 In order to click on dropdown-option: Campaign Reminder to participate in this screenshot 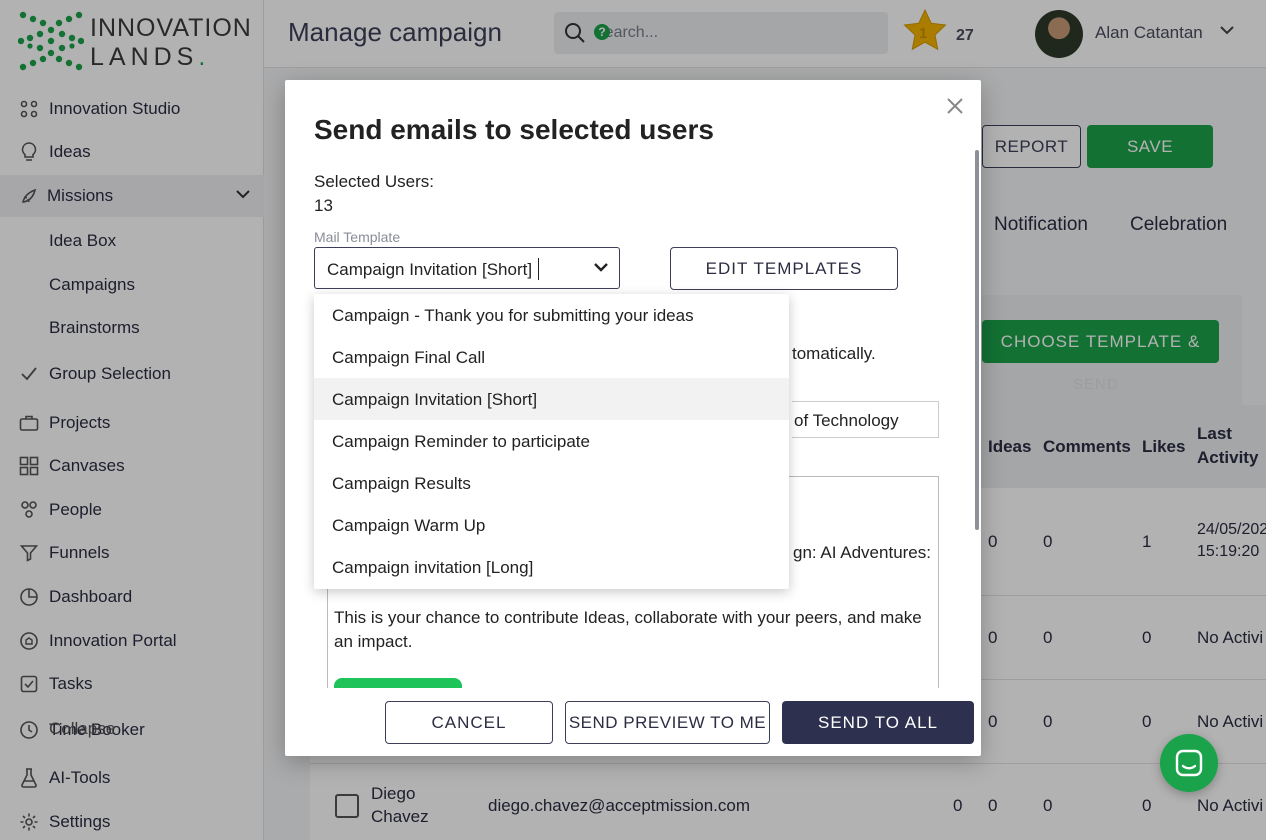, I will do `click(551, 441)`.